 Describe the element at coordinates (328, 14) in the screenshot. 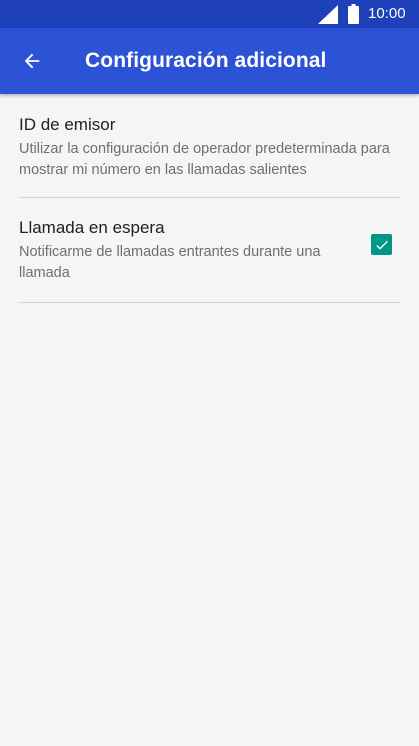

I see `cell-signal-icon` at that location.